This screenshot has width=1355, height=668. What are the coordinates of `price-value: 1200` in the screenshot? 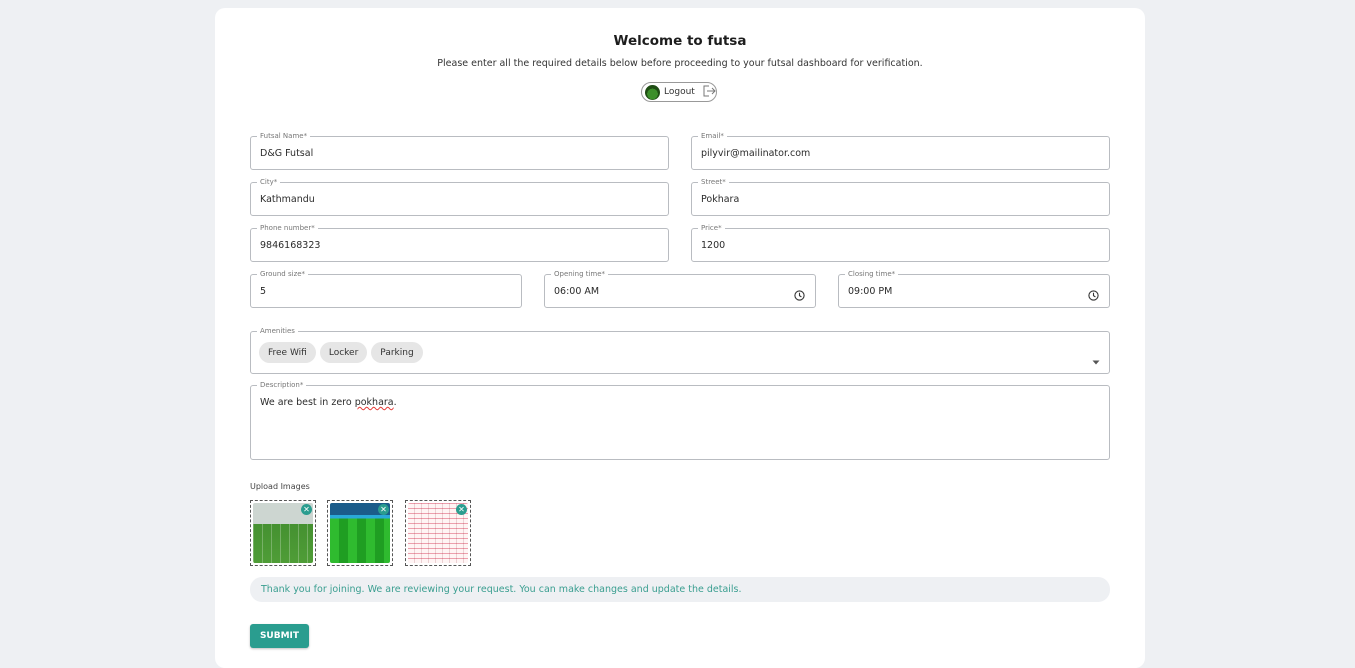 It's located at (713, 245).